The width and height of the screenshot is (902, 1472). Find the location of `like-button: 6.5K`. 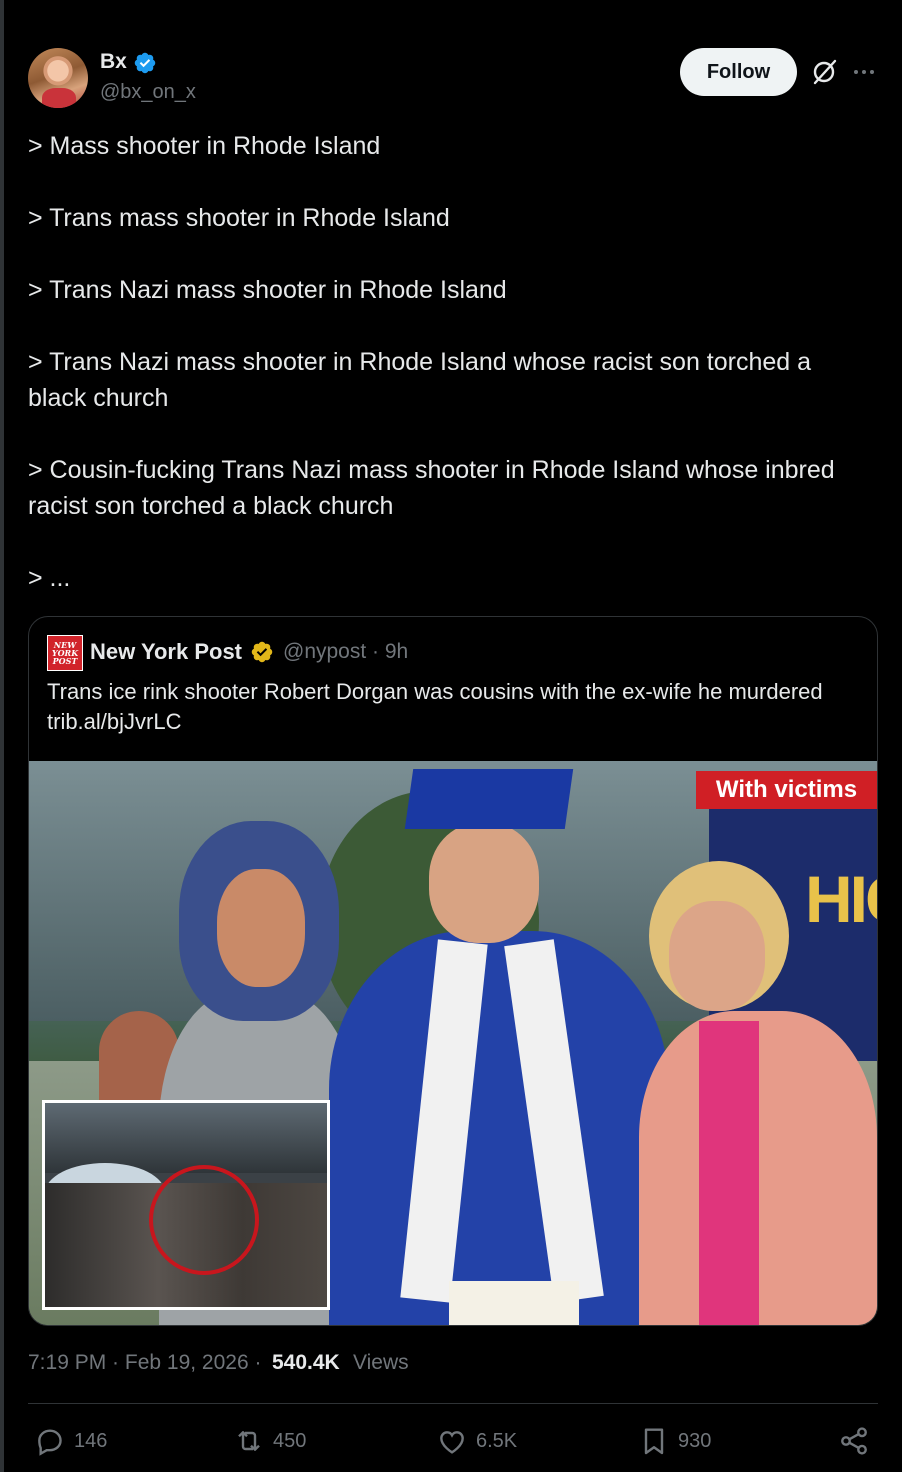

like-button: 6.5K is located at coordinates (476, 1441).